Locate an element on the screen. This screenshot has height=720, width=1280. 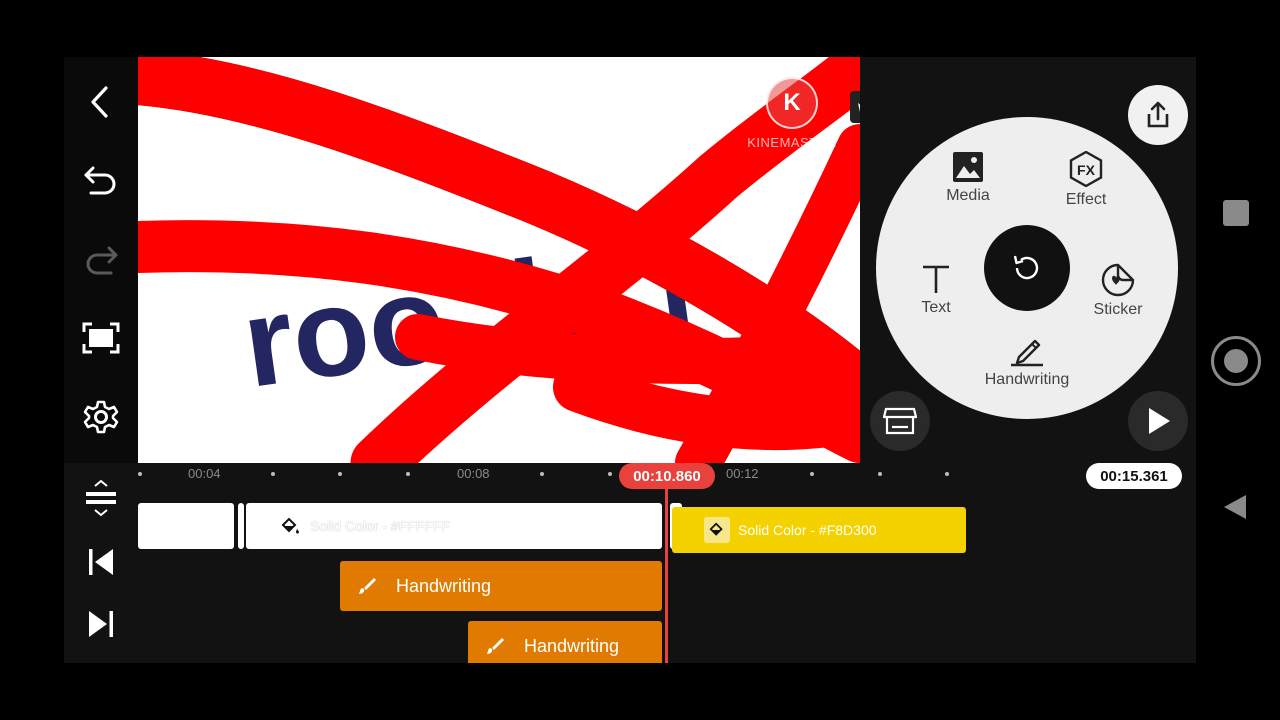
effect-button: FX Effect is located at coordinates (1086, 180).